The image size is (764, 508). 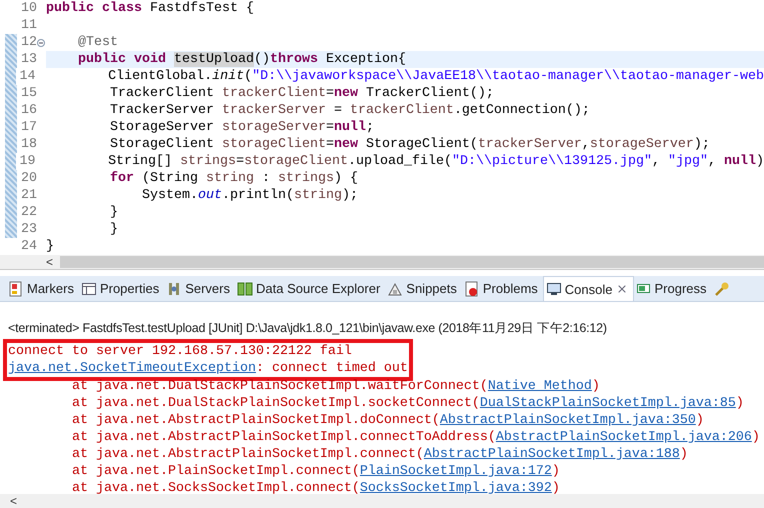 What do you see at coordinates (407, 403) in the screenshot?
I see `console-line: at java.net.DualStackPlainSocketImpl.socketConnect(DualStackPlainSocketImpl.java:85)` at bounding box center [407, 403].